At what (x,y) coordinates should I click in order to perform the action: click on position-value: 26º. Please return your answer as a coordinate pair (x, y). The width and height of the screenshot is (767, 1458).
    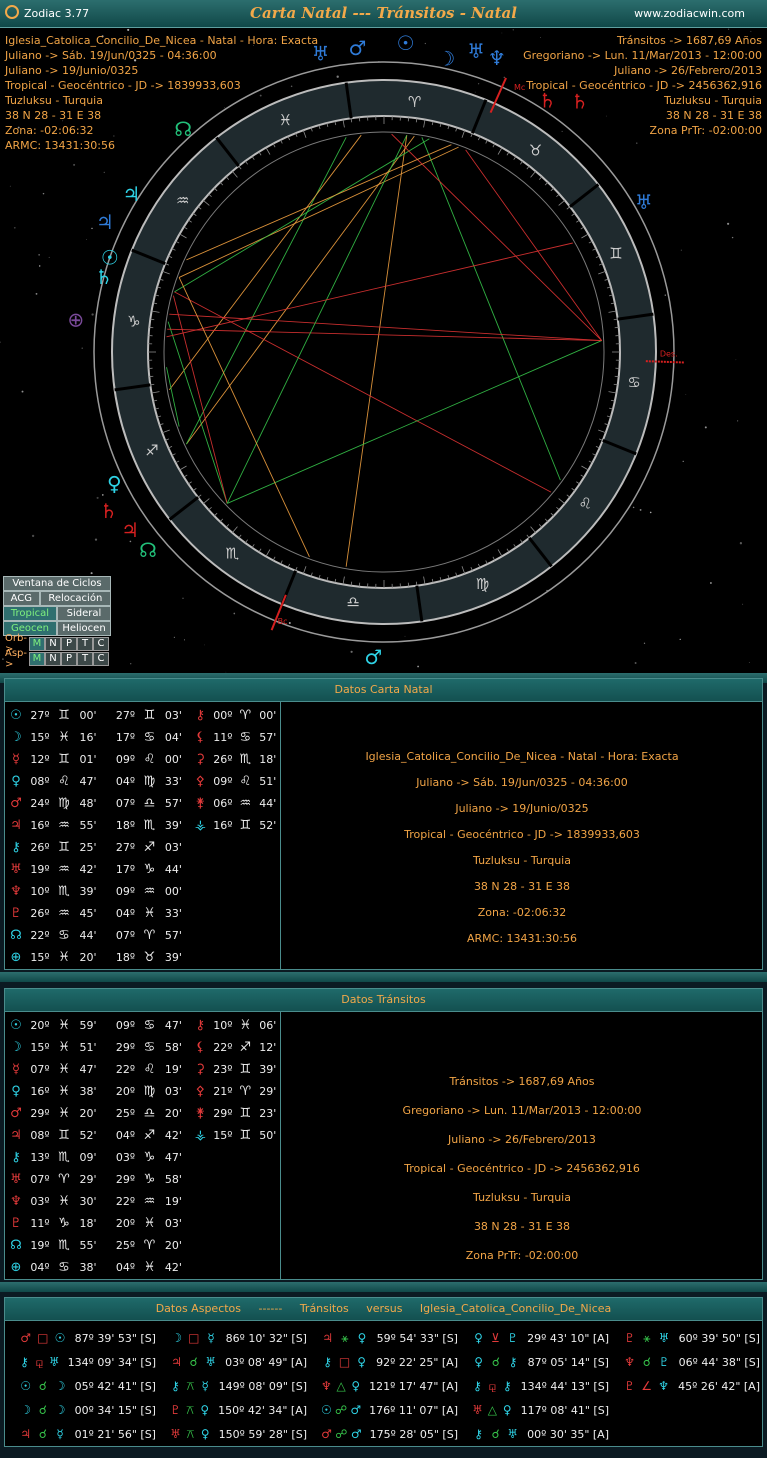
    Looking at the image, I should click on (40, 847).